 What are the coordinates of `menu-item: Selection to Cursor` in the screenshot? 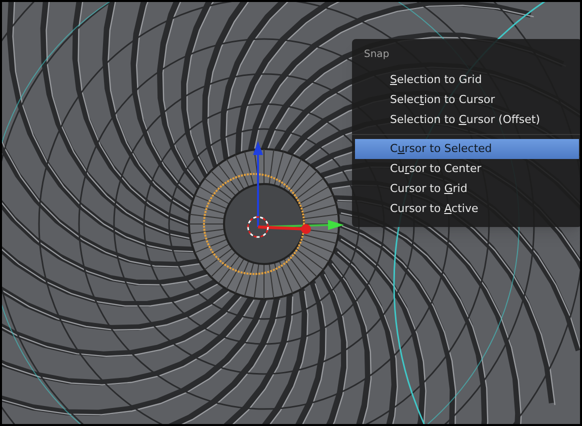 It's located at (467, 100).